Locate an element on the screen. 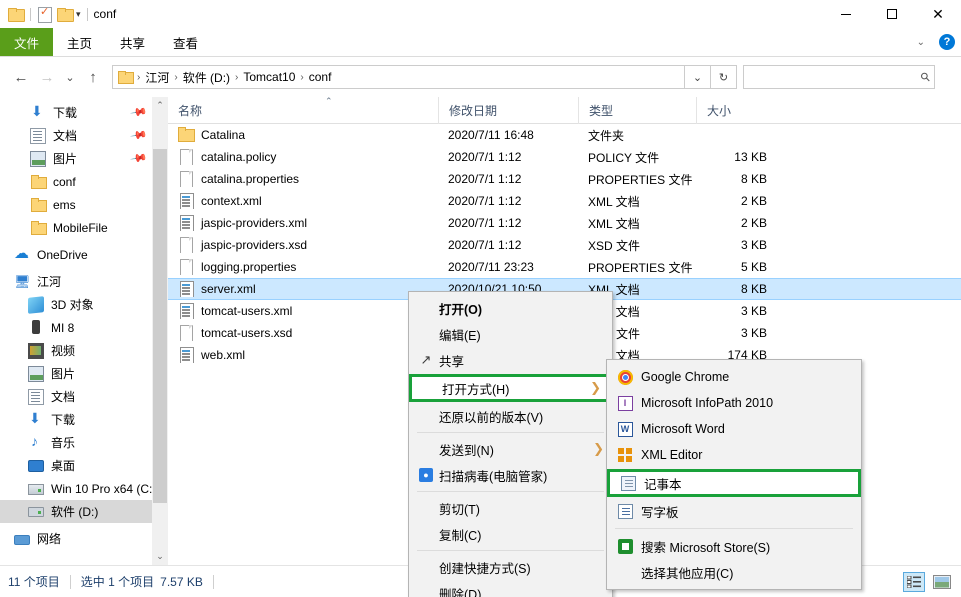 The width and height of the screenshot is (961, 597). back-button: ← is located at coordinates (21, 77).